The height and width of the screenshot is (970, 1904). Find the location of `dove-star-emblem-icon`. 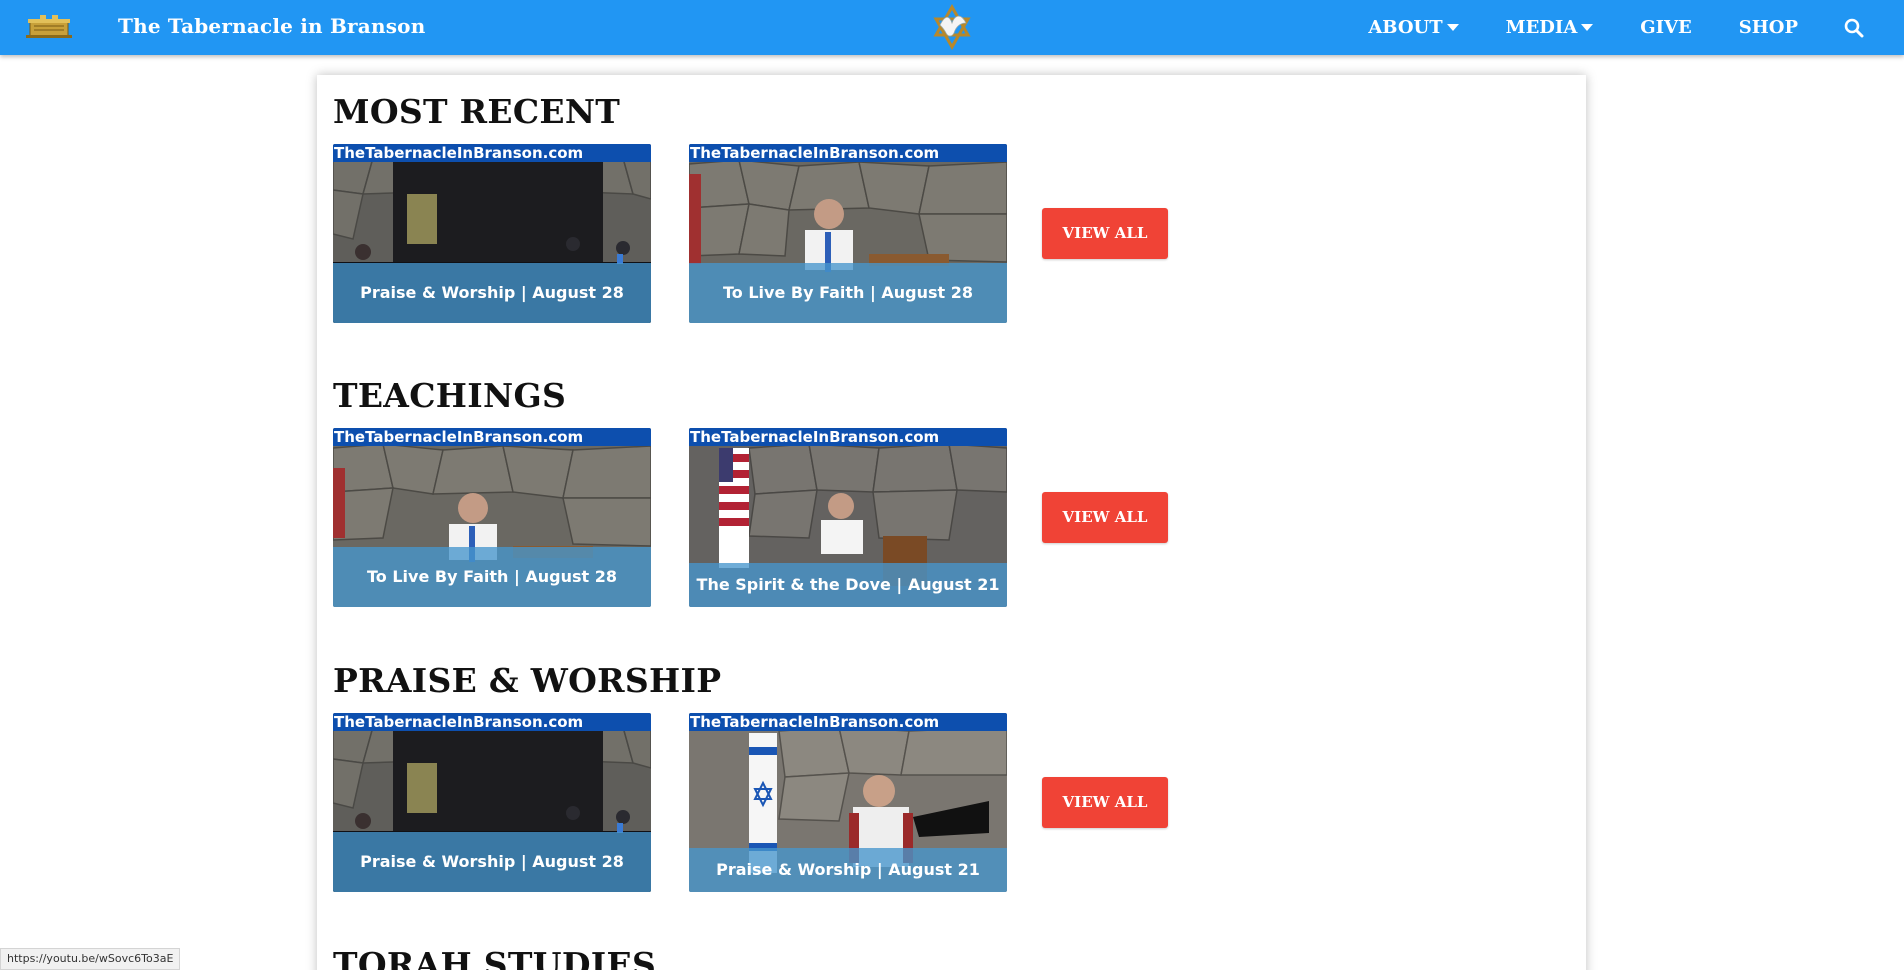

dove-star-emblem-icon is located at coordinates (952, 27).